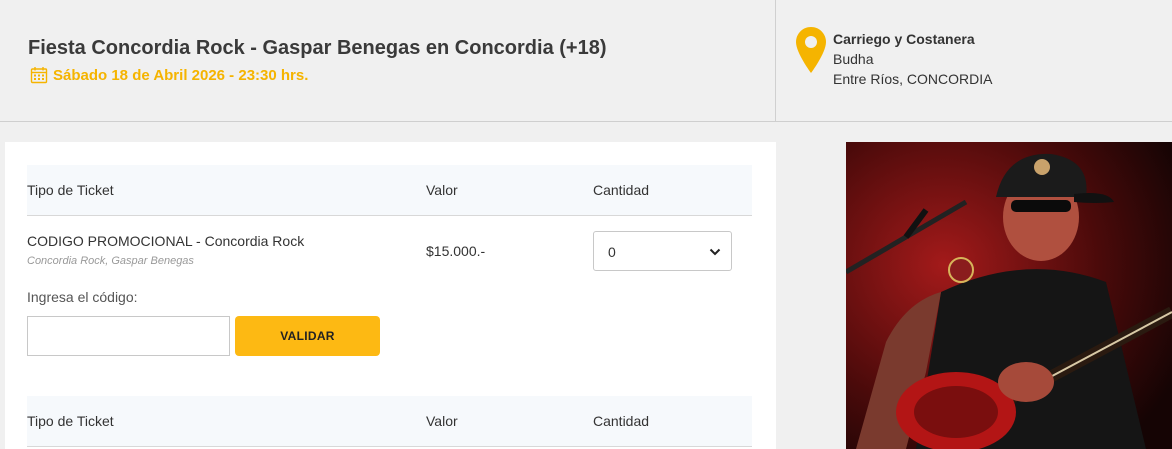 This screenshot has height=449, width=1172. Describe the element at coordinates (904, 39) in the screenshot. I see `venue-street: Carriego y Costanera` at that location.